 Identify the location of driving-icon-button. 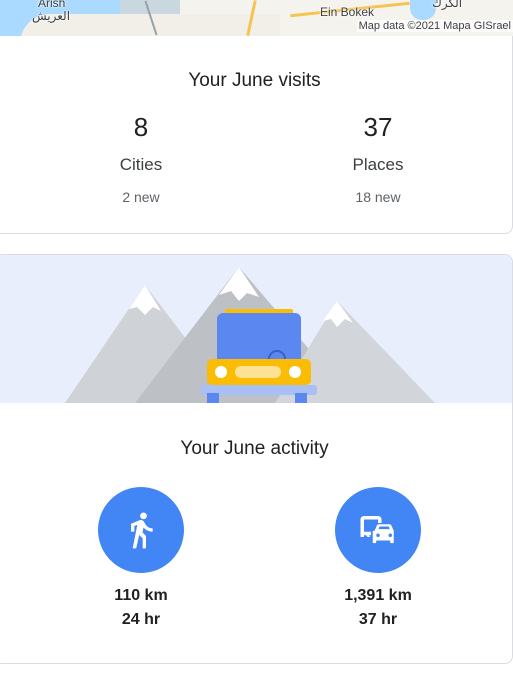
(378, 530).